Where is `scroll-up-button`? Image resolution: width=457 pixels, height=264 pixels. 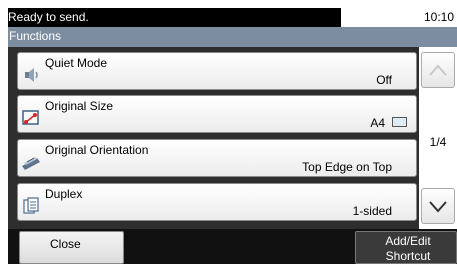
scroll-up-button is located at coordinates (438, 70).